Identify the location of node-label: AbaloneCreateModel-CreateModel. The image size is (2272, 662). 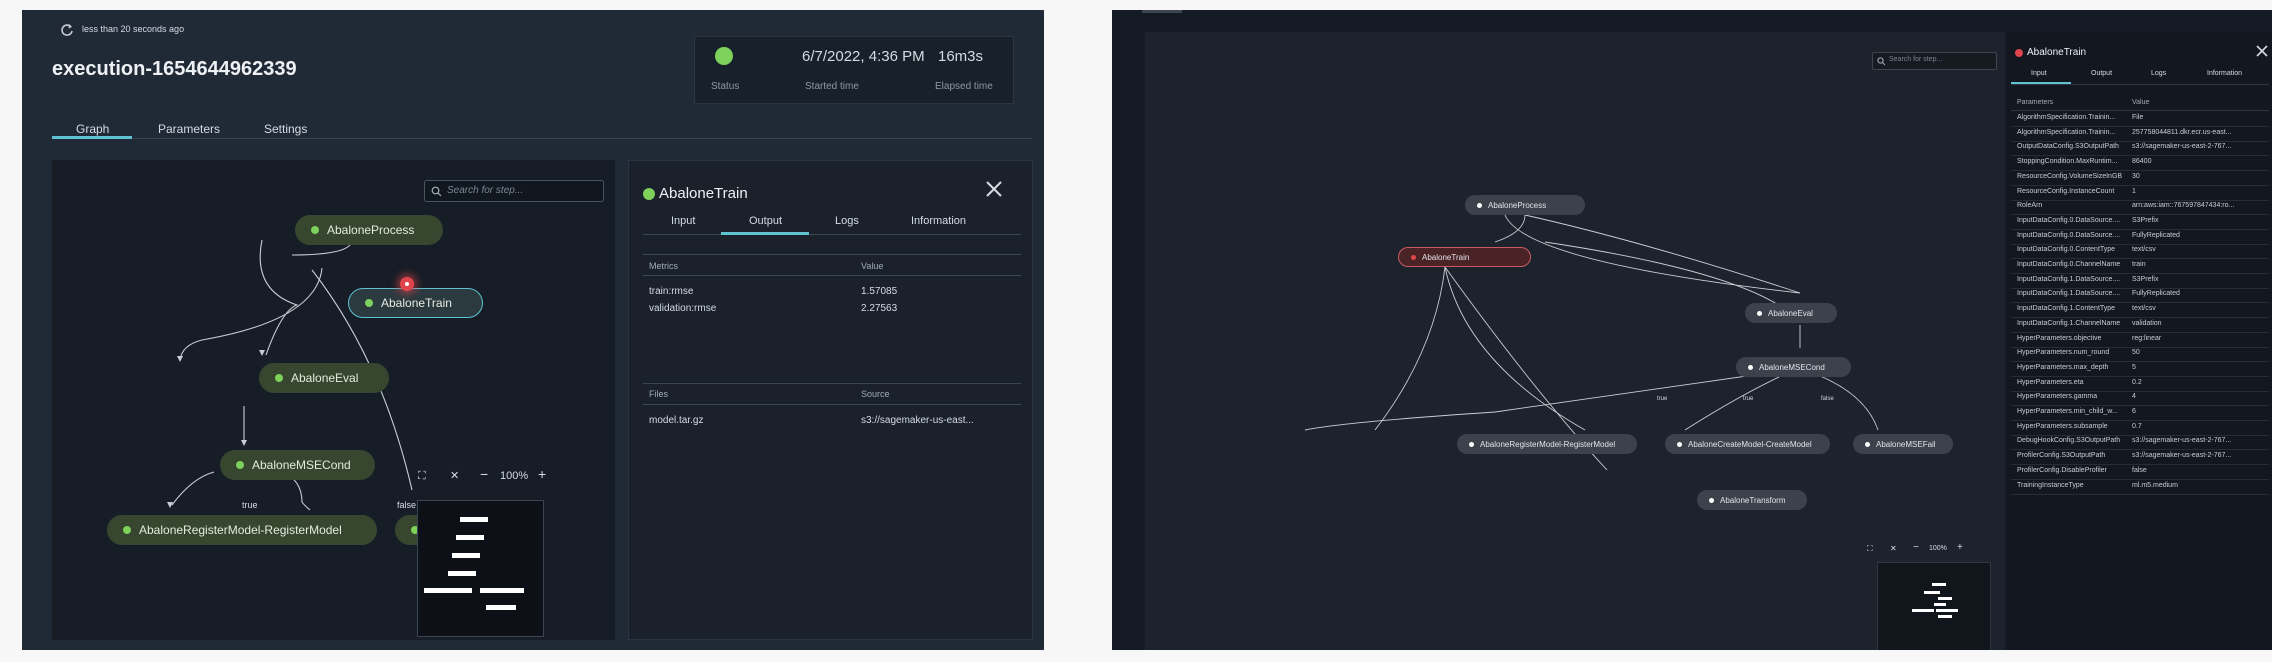
(1750, 444).